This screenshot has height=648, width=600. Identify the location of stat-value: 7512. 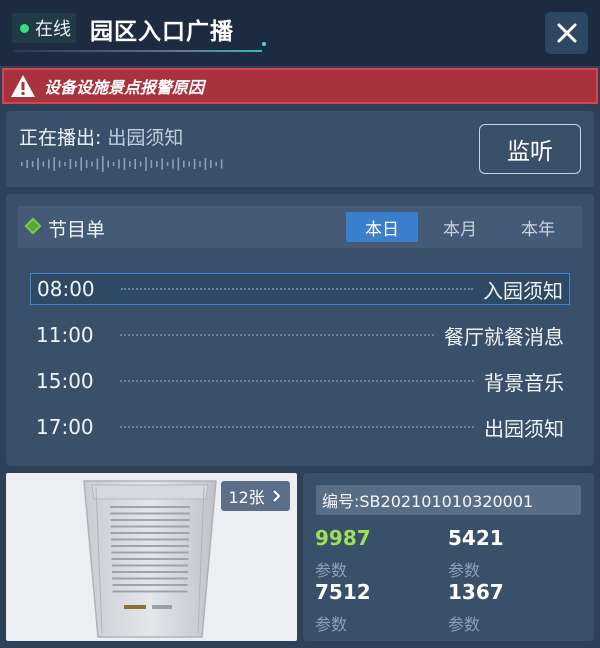
(343, 592).